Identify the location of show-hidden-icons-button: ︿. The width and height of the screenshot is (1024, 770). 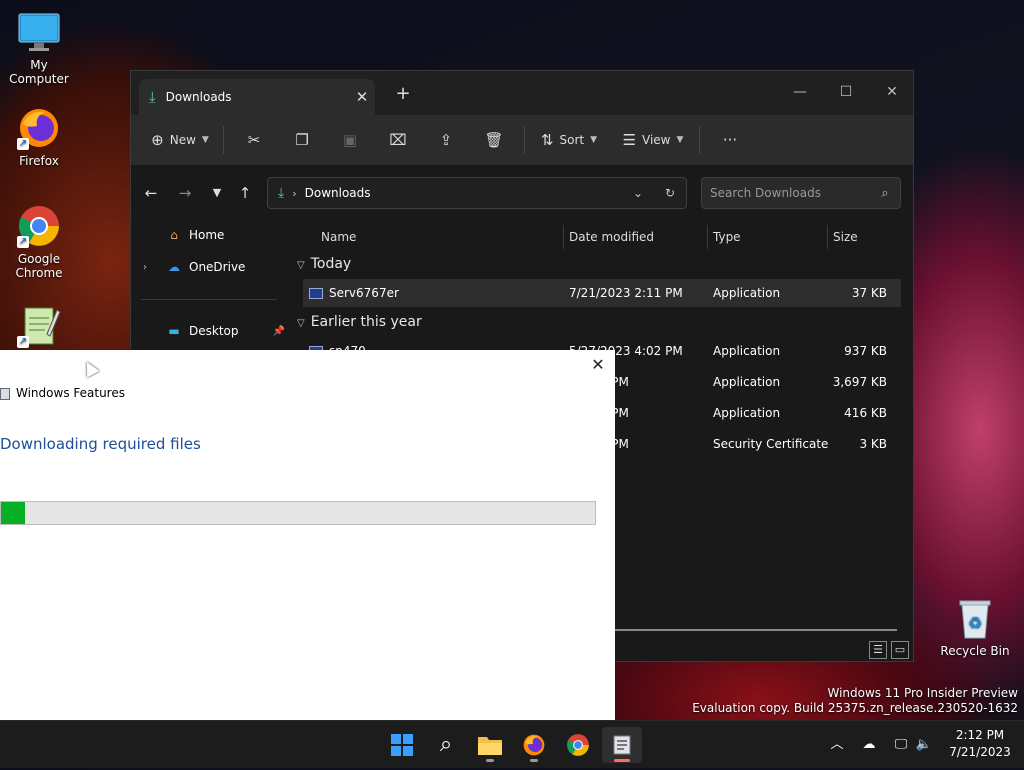
(837, 745).